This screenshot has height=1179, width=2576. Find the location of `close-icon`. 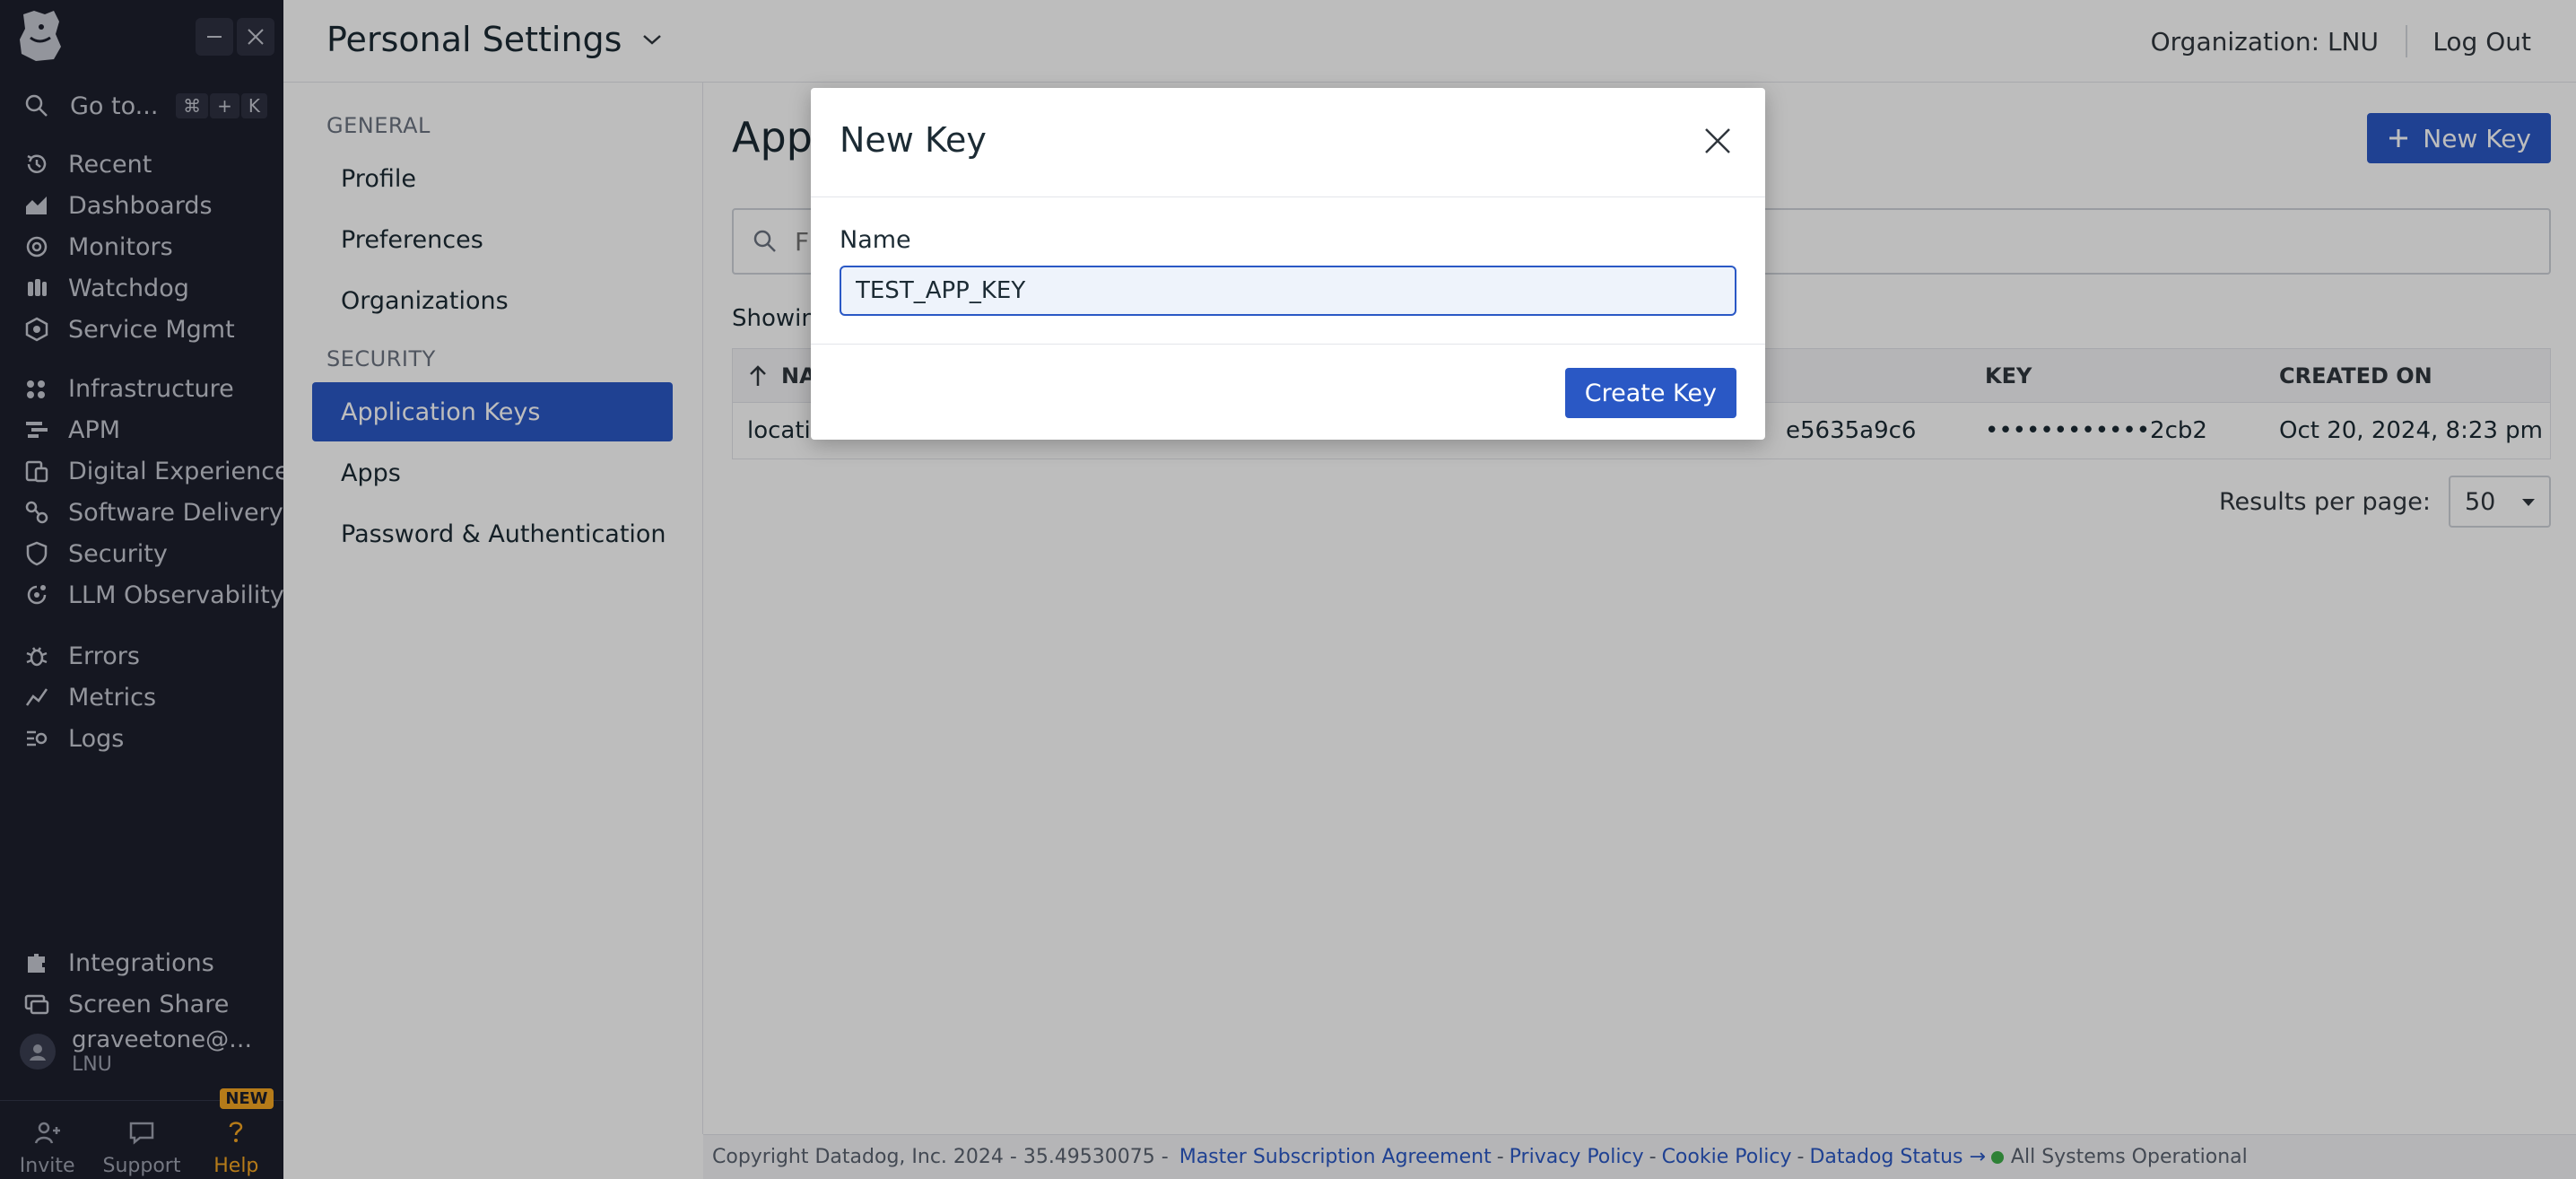

close-icon is located at coordinates (1717, 143).